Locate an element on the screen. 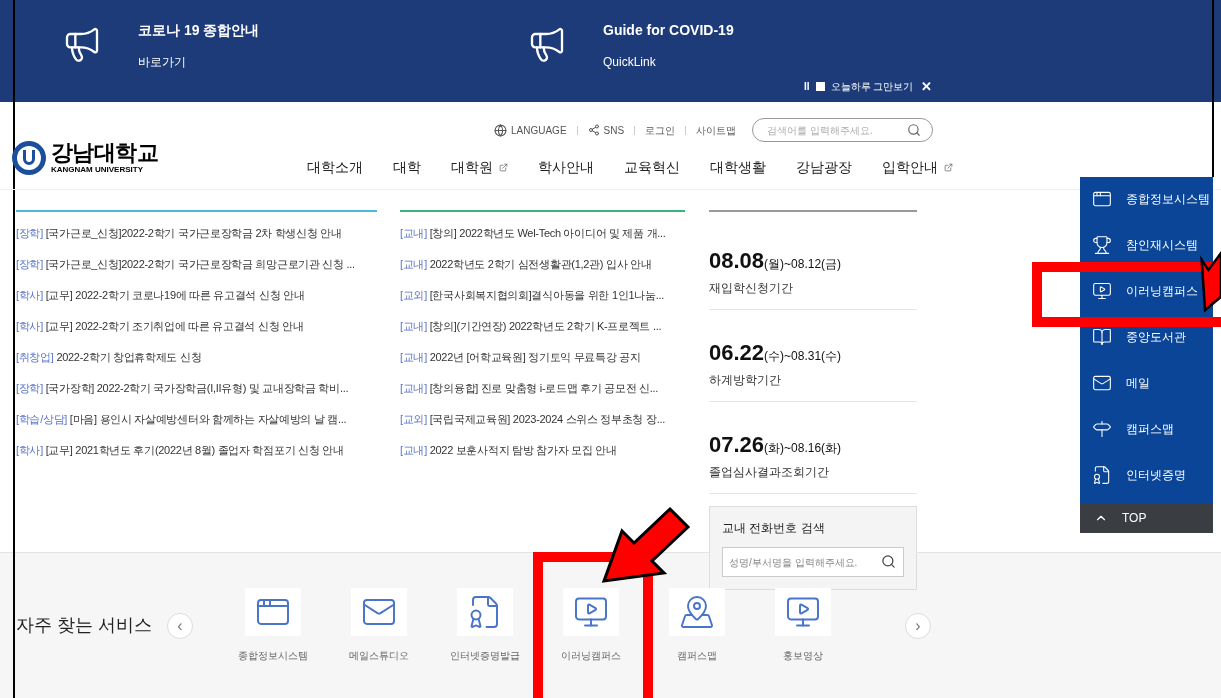 Image resolution: width=1221 pixels, height=698 pixels. book-icon is located at coordinates (1102, 337).